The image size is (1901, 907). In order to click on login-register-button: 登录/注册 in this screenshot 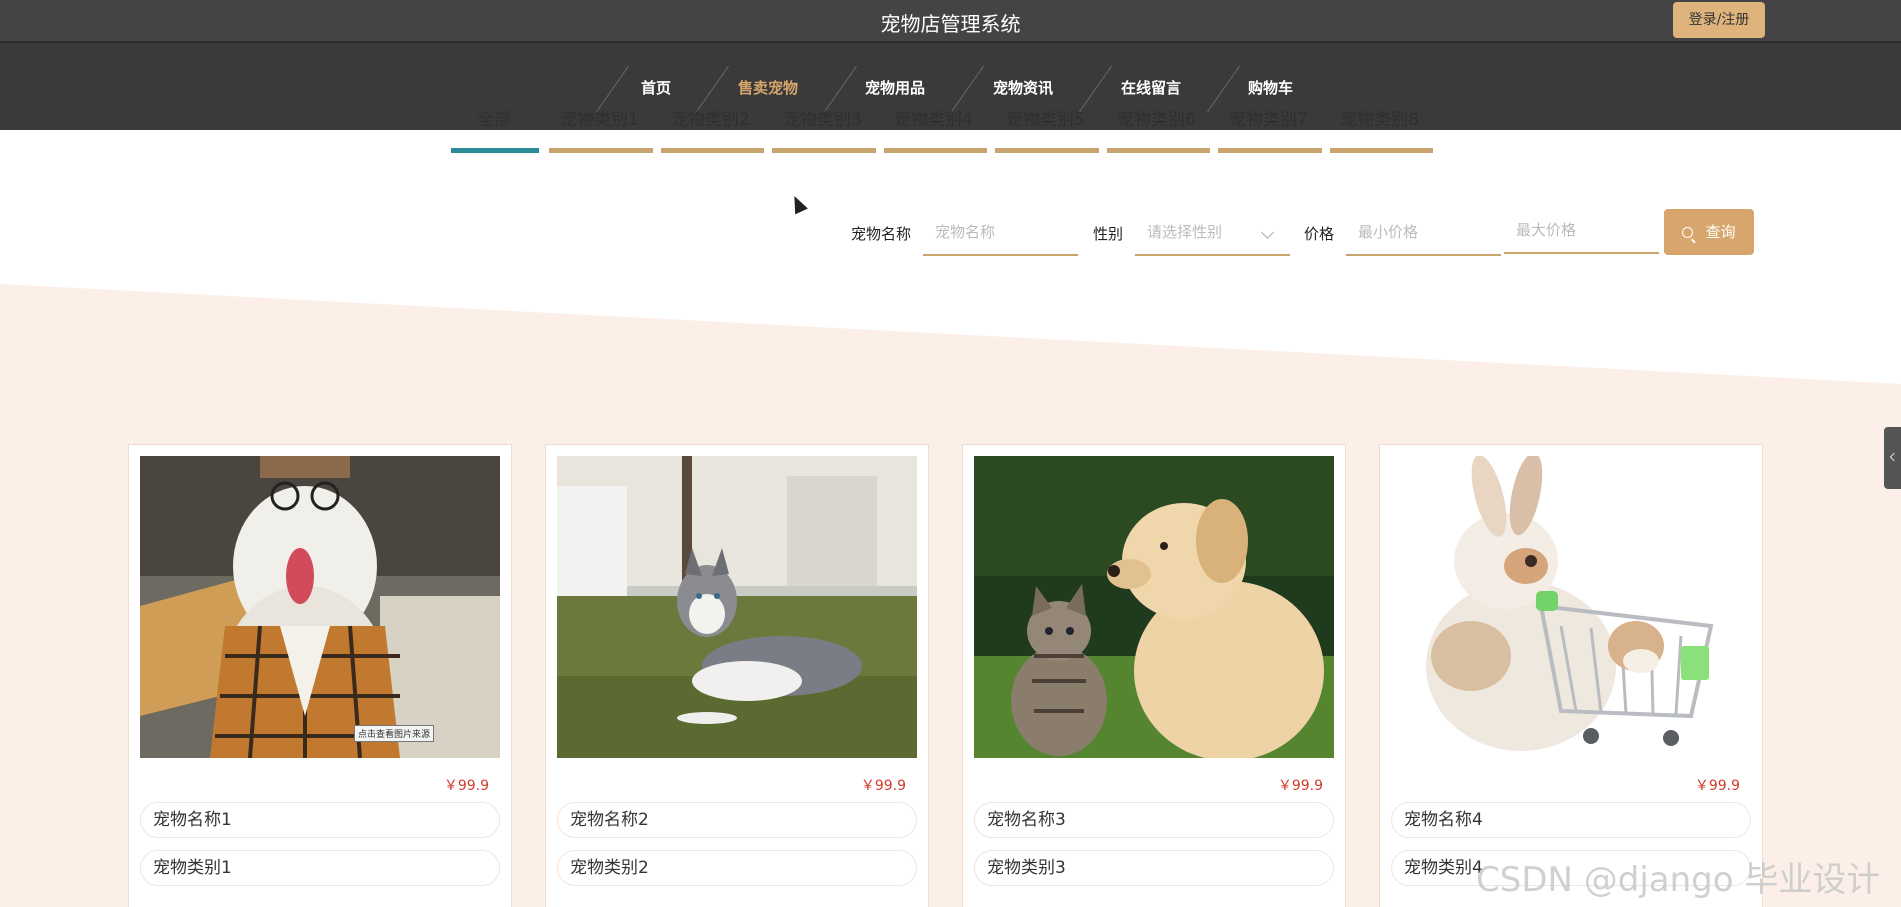, I will do `click(1719, 20)`.